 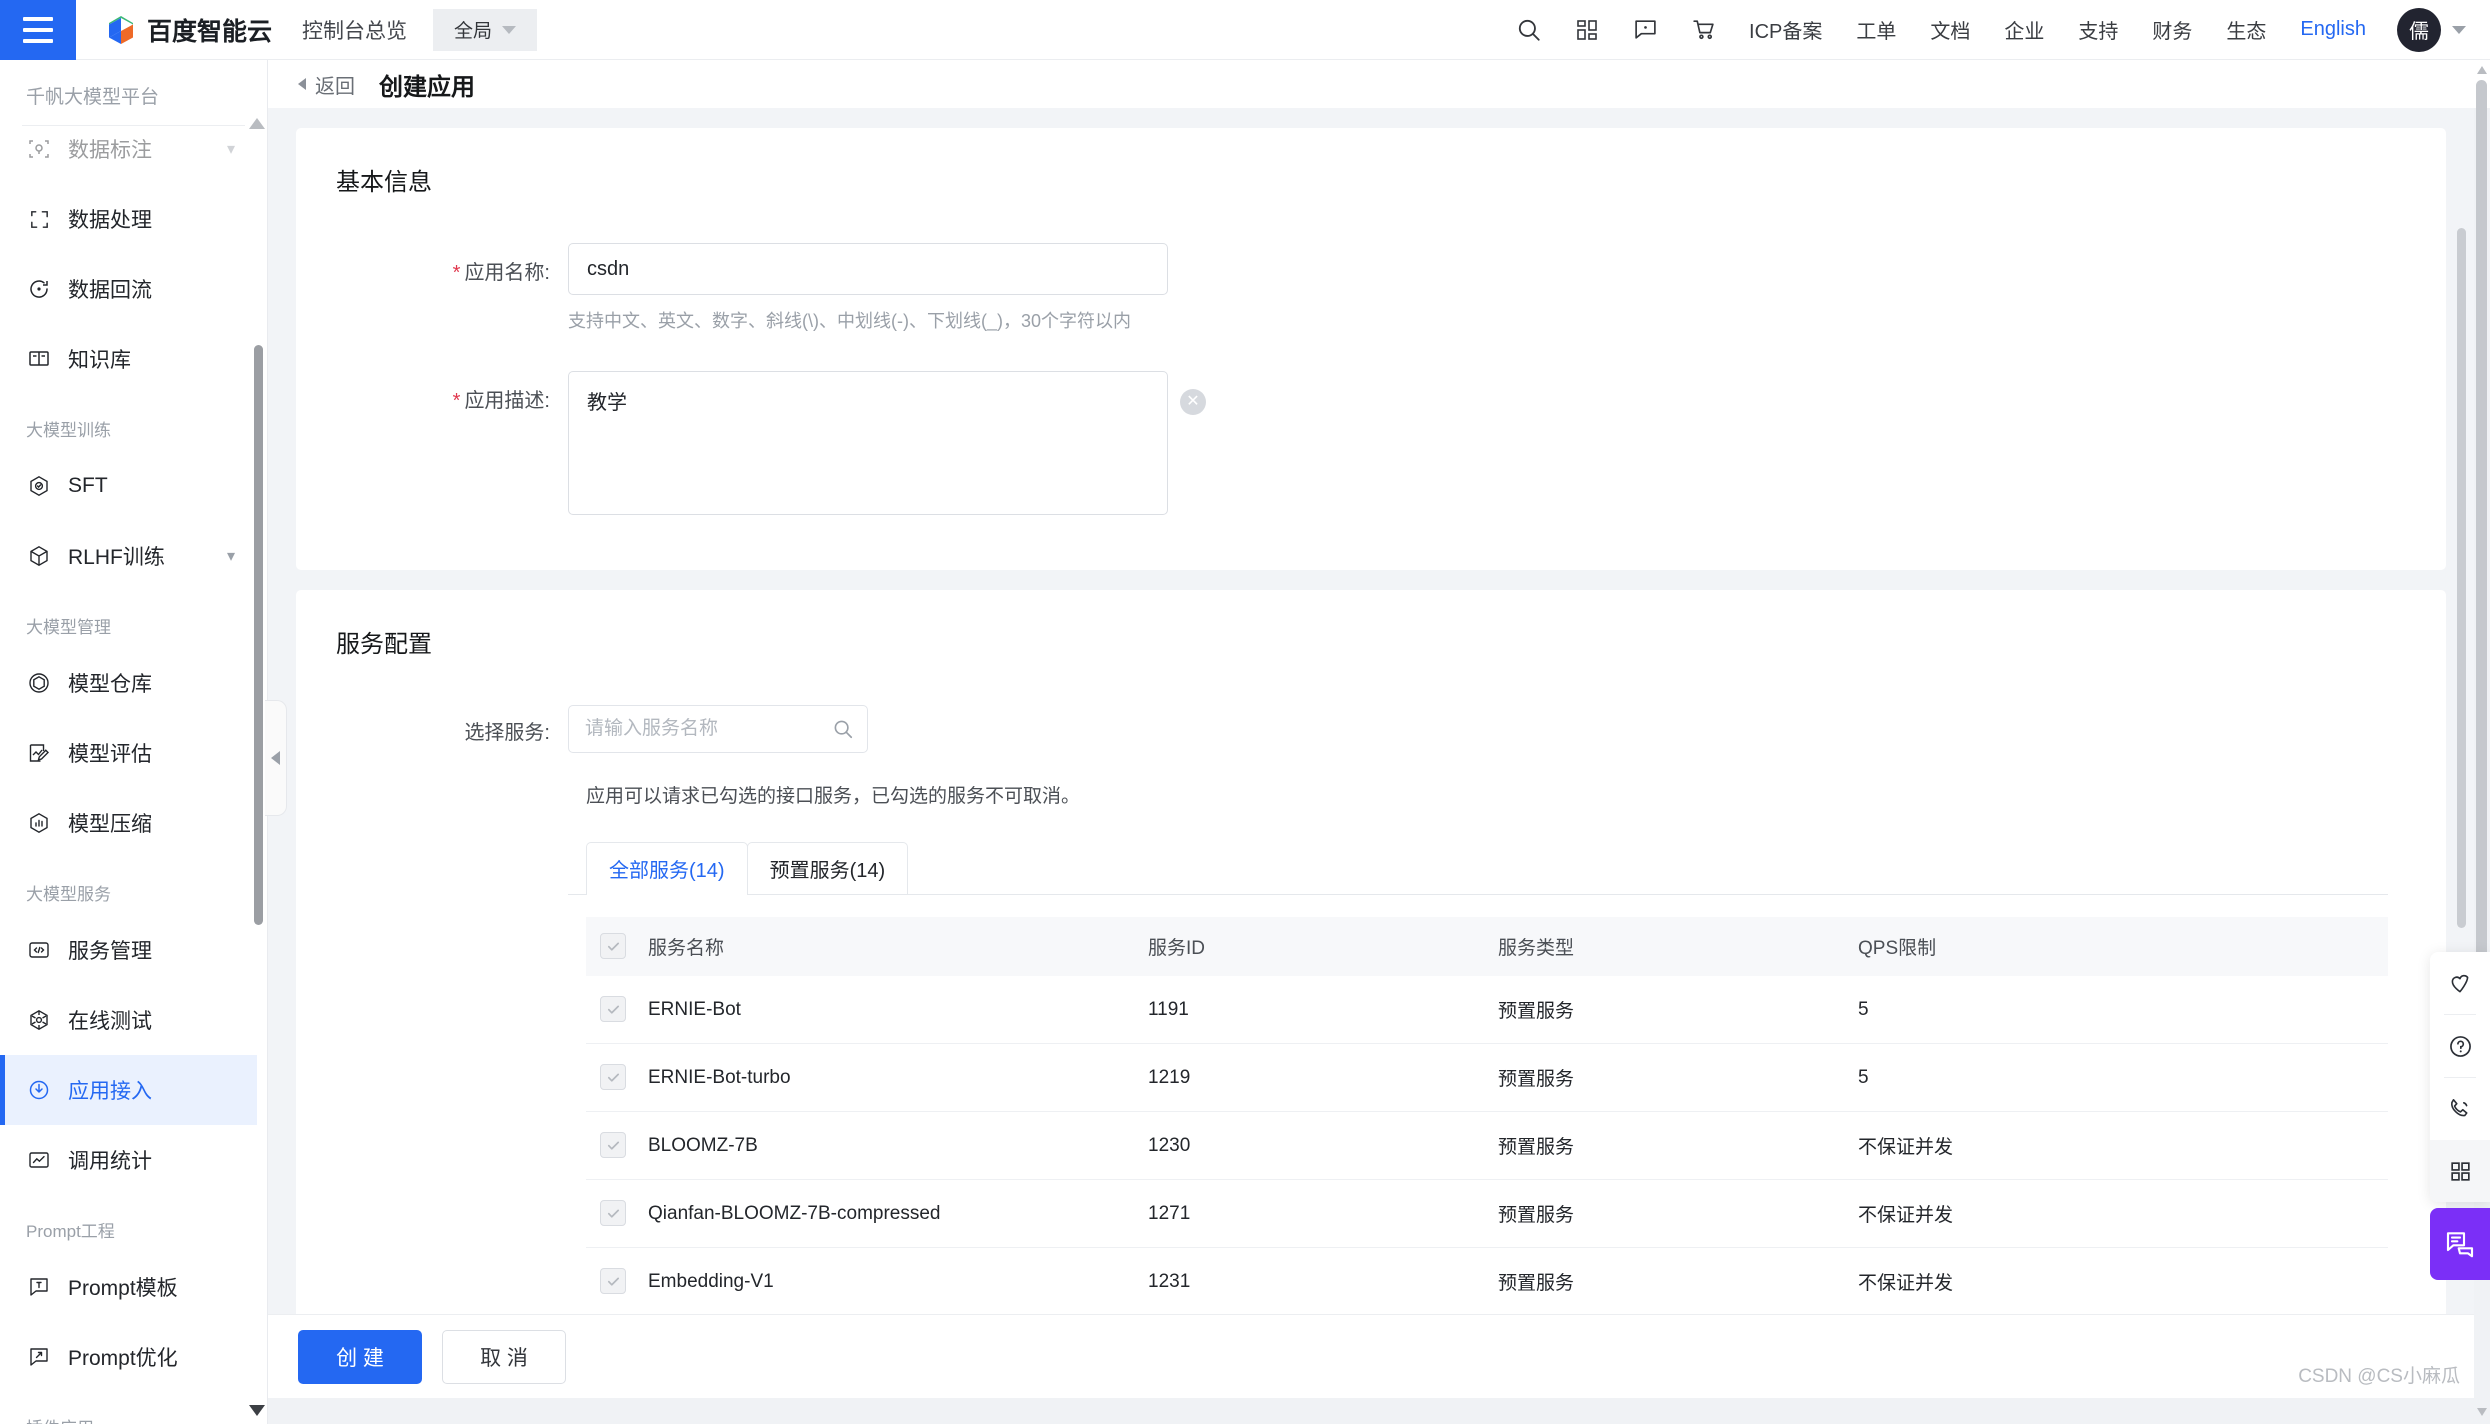 I want to click on sidebar-item-label: 数据回流, so click(x=110, y=290).